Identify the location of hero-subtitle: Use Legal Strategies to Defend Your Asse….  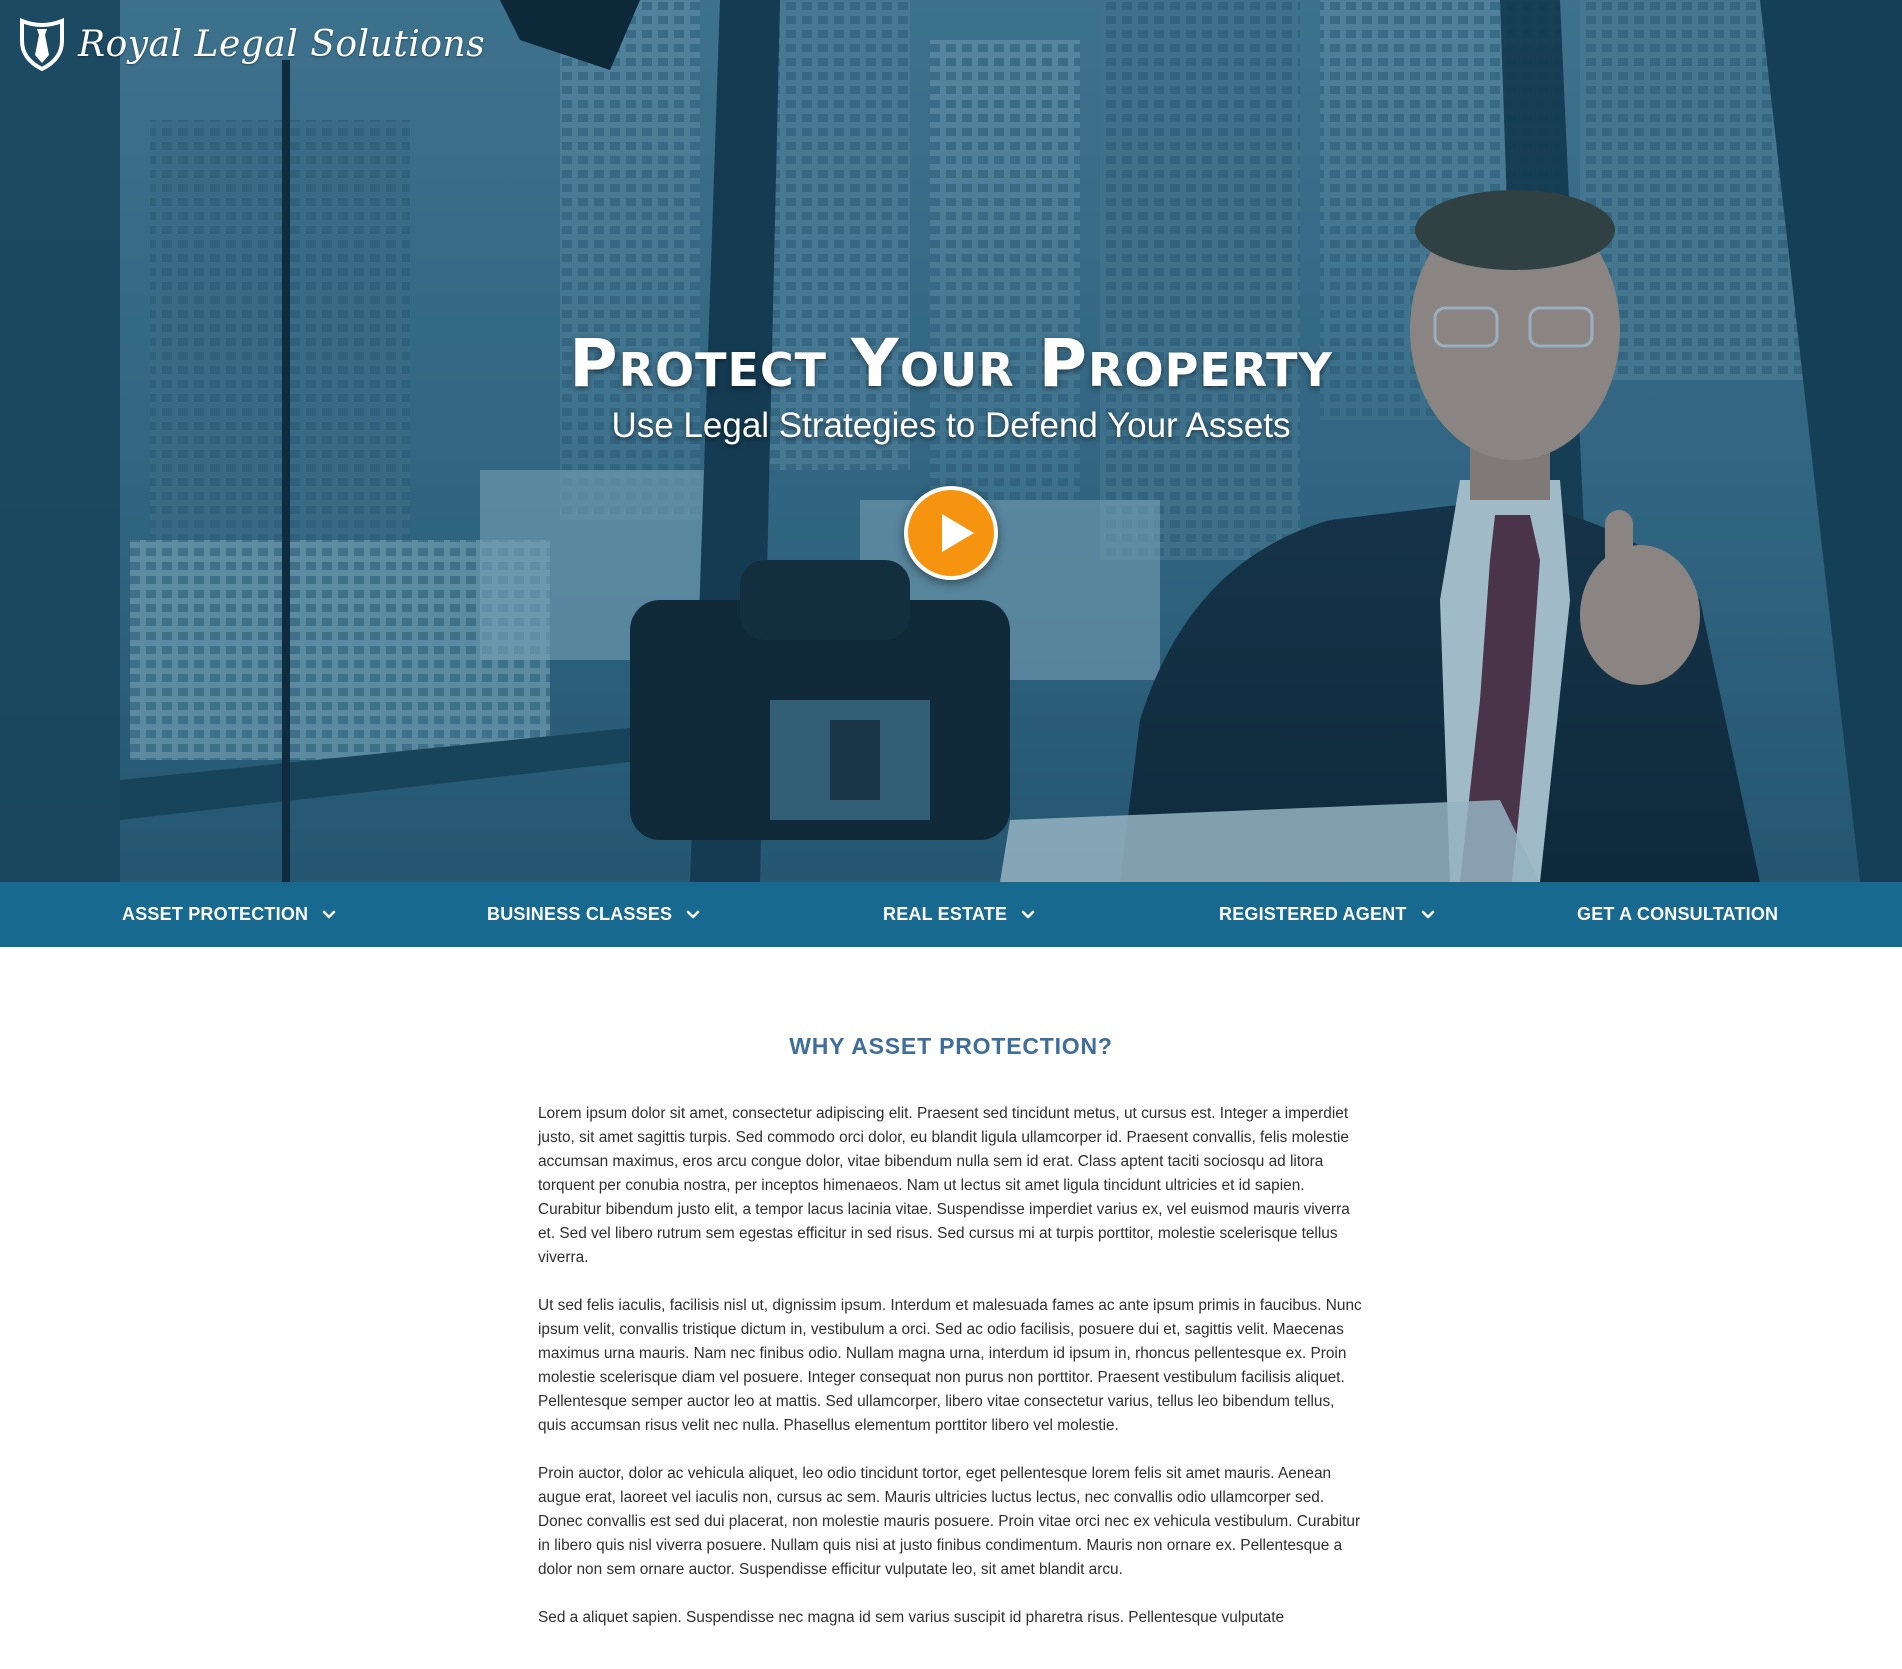
(951, 425).